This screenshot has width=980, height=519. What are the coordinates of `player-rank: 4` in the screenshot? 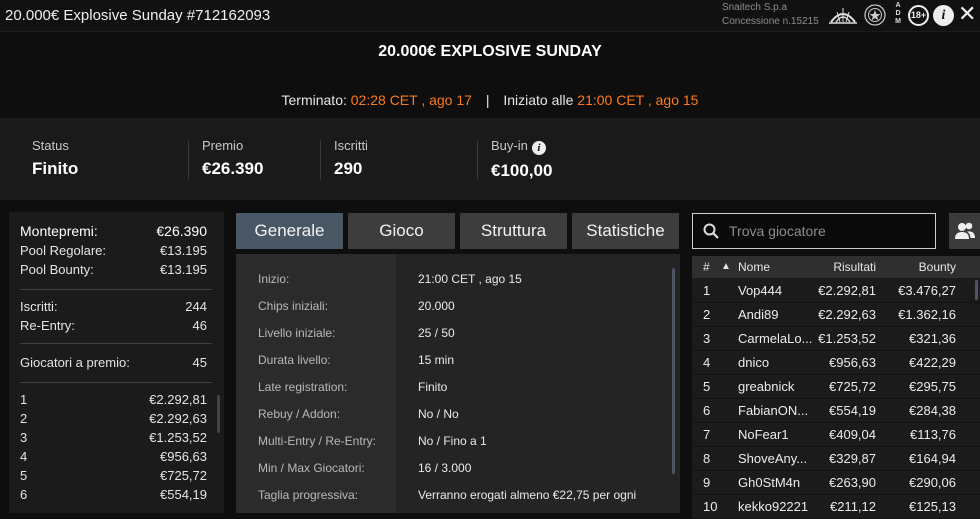 It's located at (707, 362).